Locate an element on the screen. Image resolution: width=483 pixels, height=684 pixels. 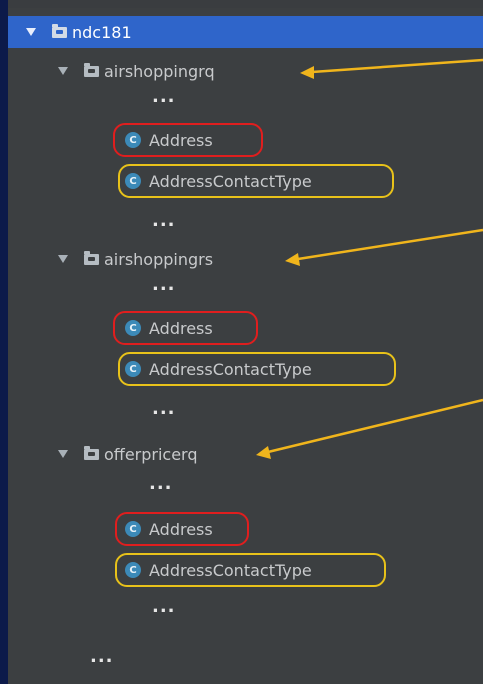
tree-node-package-airshoppingrq: airshoppingrq is located at coordinates (111, 71).